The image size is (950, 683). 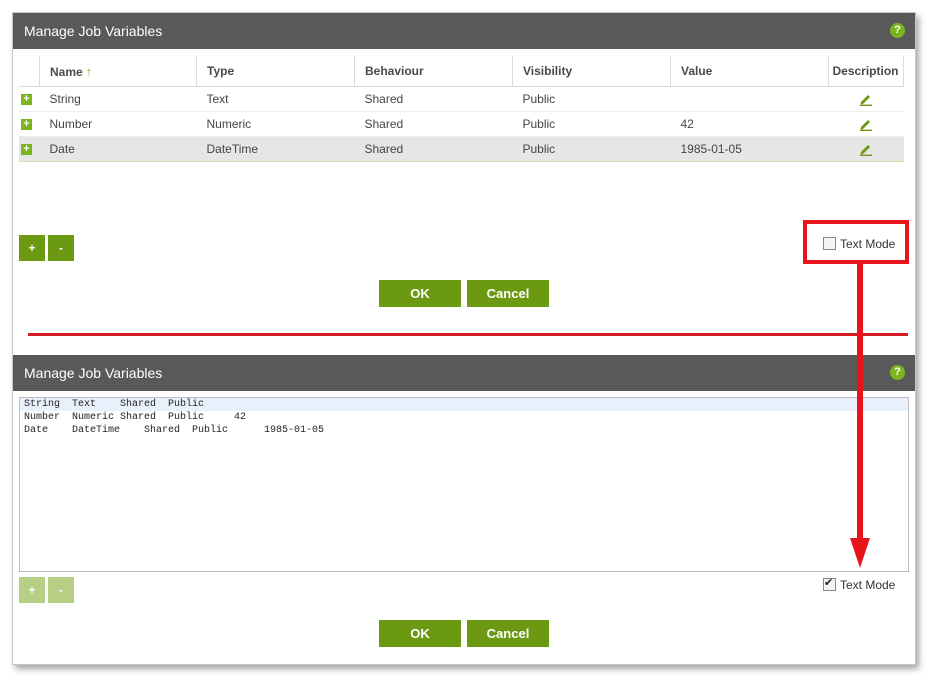 What do you see at coordinates (433, 71) in the screenshot?
I see `column-header-behaviour: Behaviour` at bounding box center [433, 71].